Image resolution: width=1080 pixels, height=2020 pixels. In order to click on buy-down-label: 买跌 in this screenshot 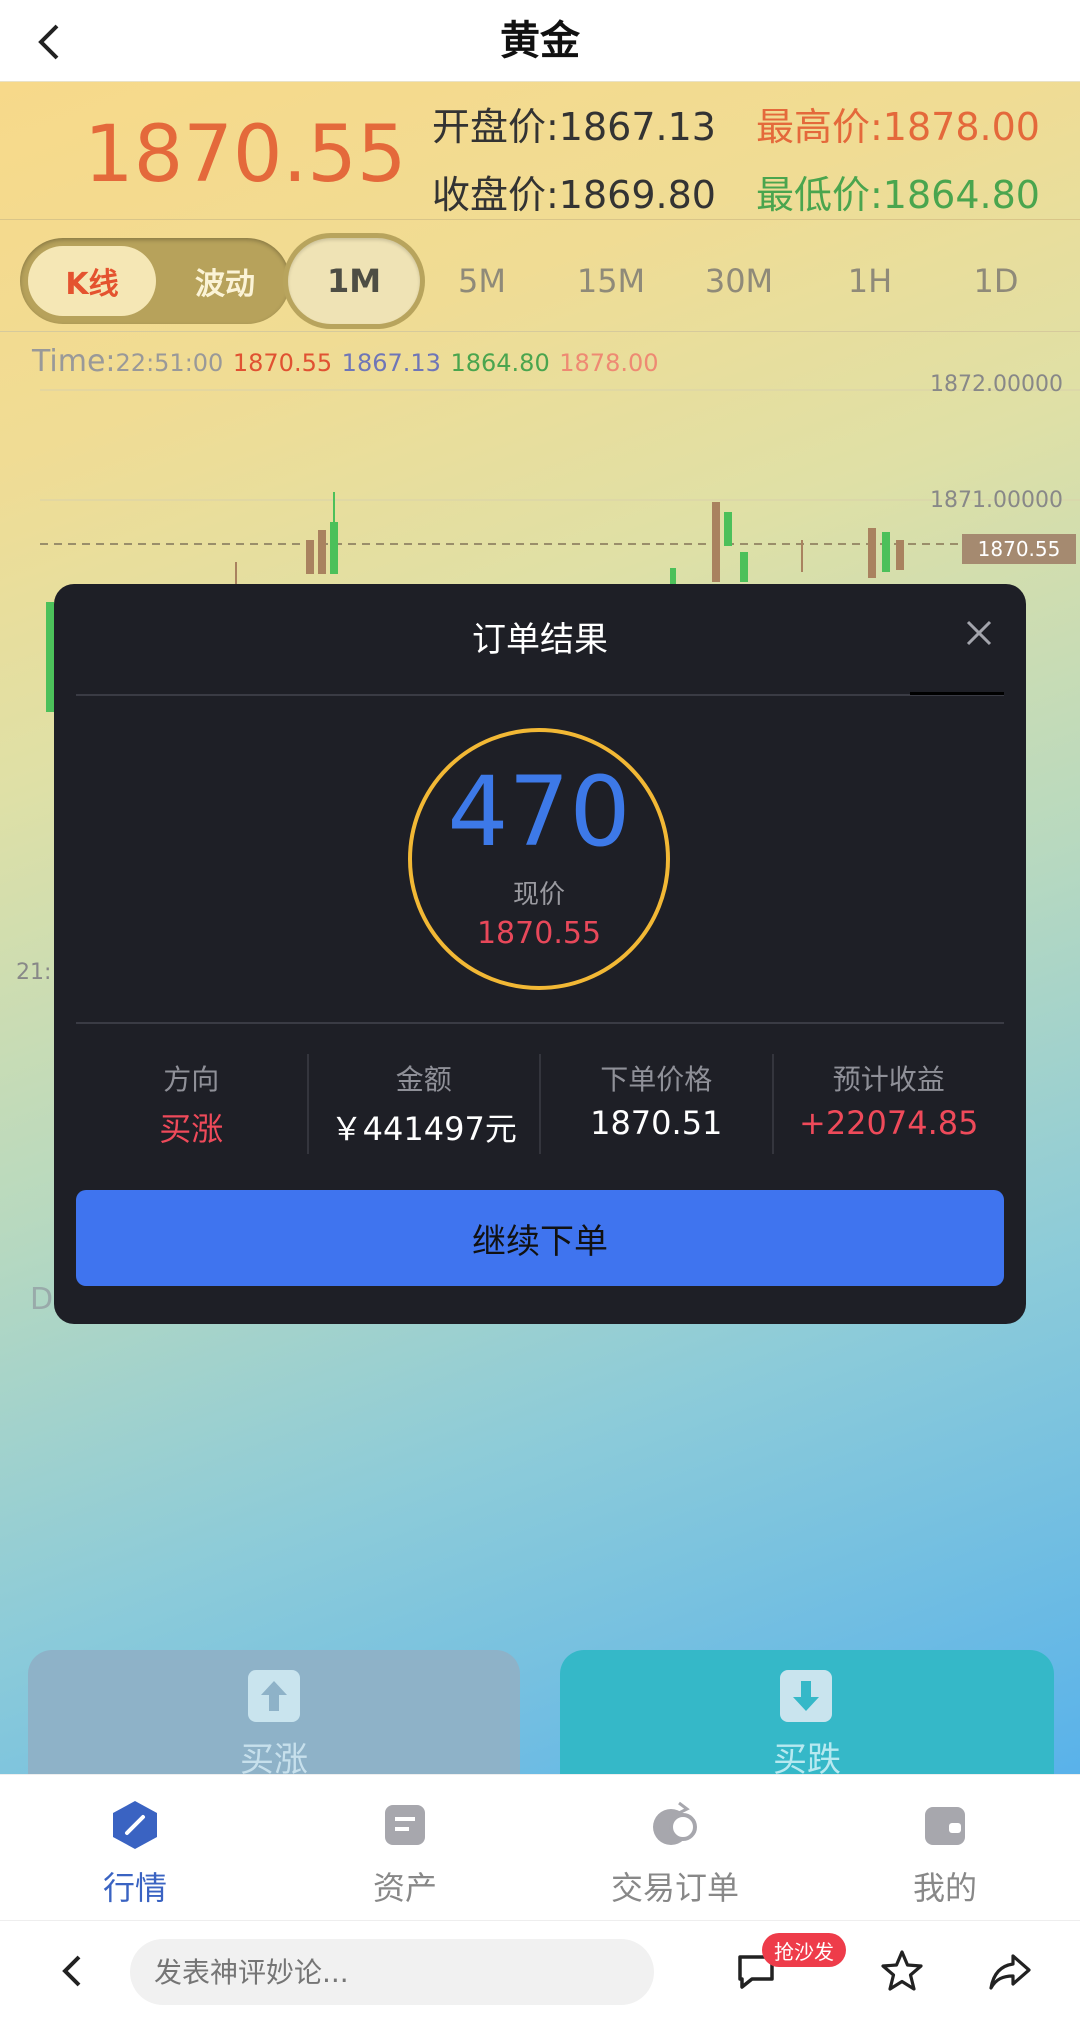, I will do `click(807, 1757)`.